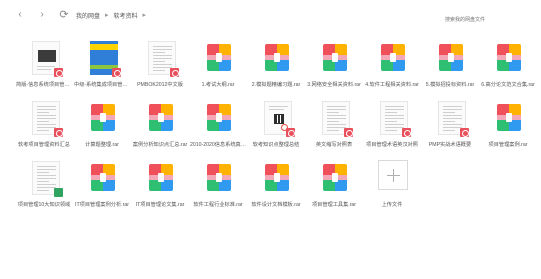  Describe the element at coordinates (276, 85) in the screenshot. I see `file-name: 2.模拟题精编习题.rar` at that location.